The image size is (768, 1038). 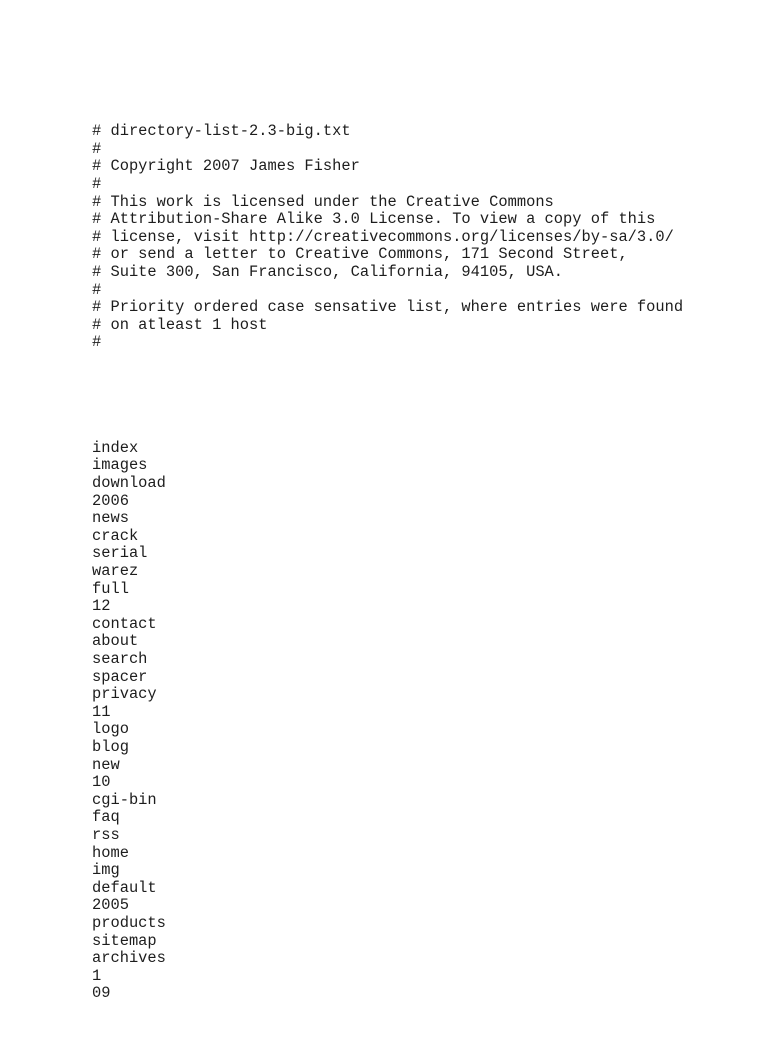 What do you see at coordinates (115, 641) in the screenshot?
I see `wordlist-entry: about` at bounding box center [115, 641].